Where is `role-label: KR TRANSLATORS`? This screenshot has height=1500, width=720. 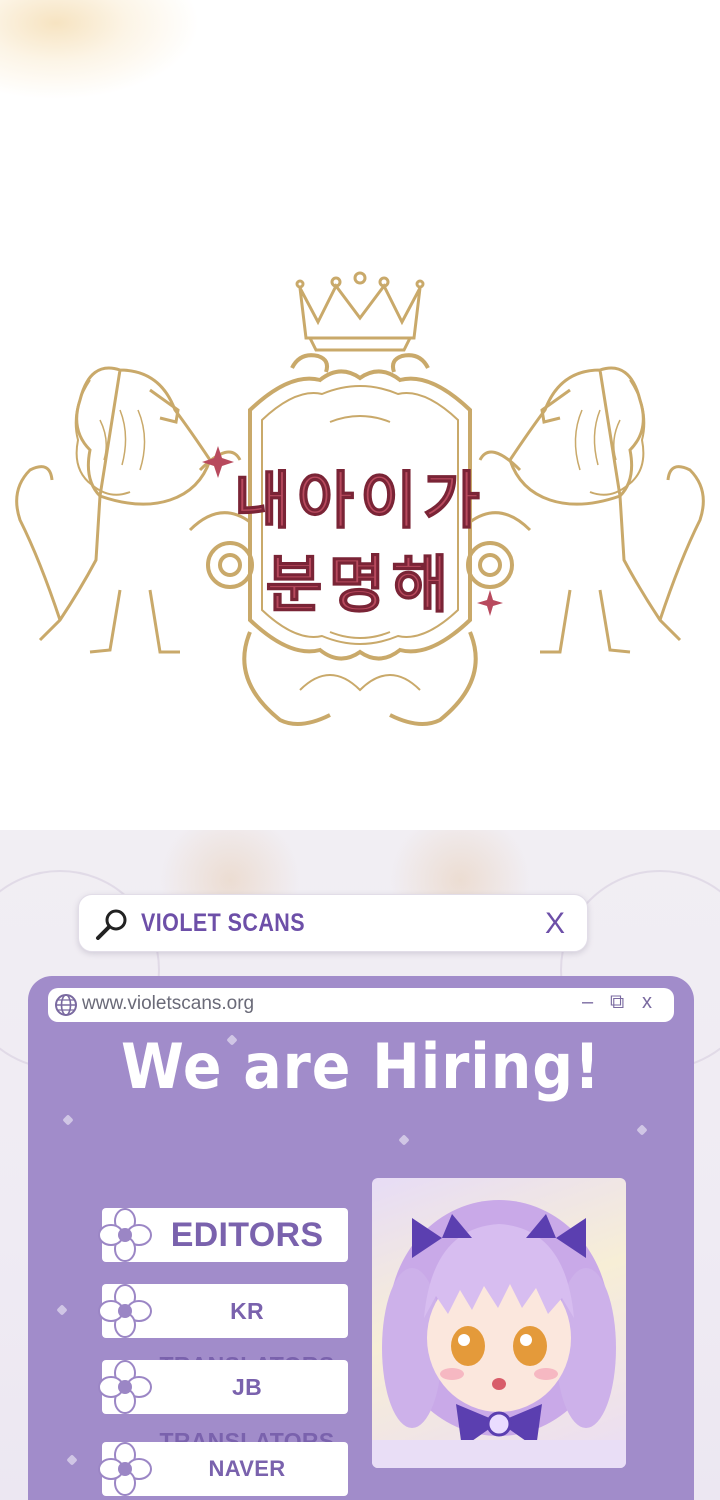 role-label: KR TRANSLATORS is located at coordinates (247, 1338).